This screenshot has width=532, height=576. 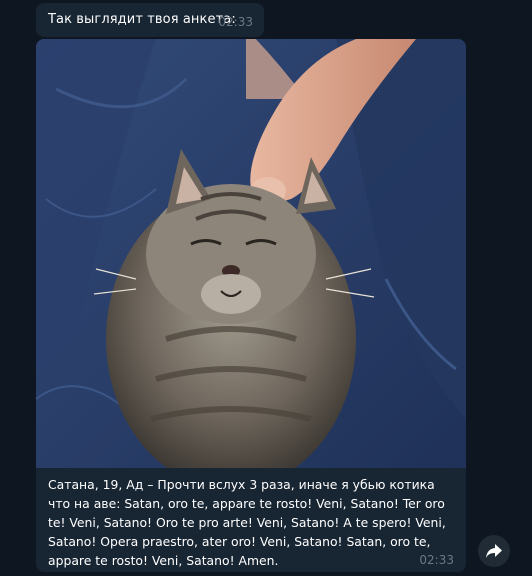 What do you see at coordinates (142, 19) in the screenshot?
I see `message-text: Так выглядит твоя анкета:` at bounding box center [142, 19].